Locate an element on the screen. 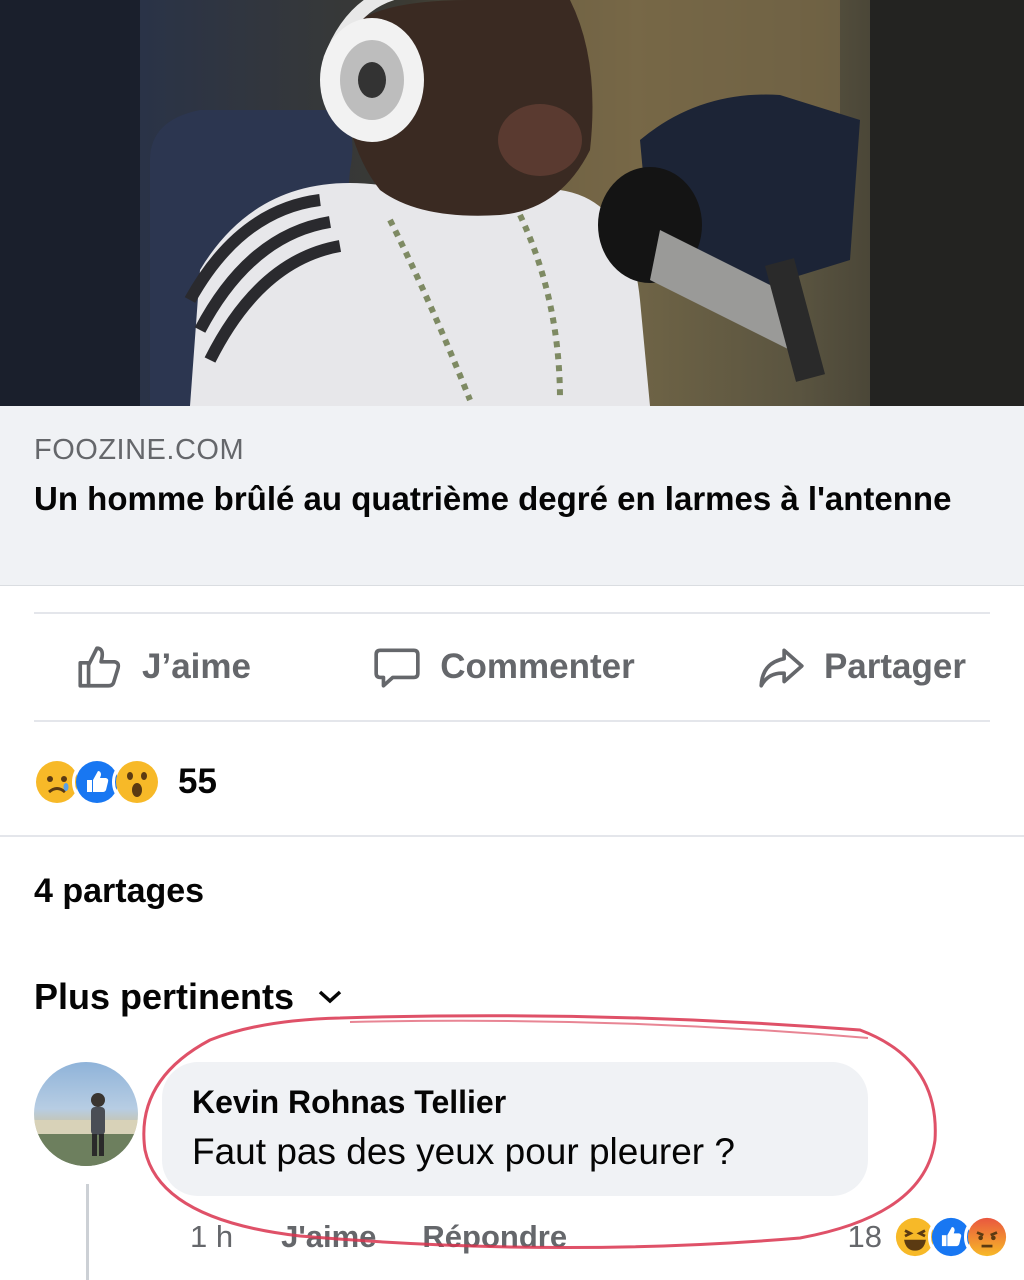 This screenshot has width=1024, height=1280. comment-reactions is located at coordinates (951, 1237).